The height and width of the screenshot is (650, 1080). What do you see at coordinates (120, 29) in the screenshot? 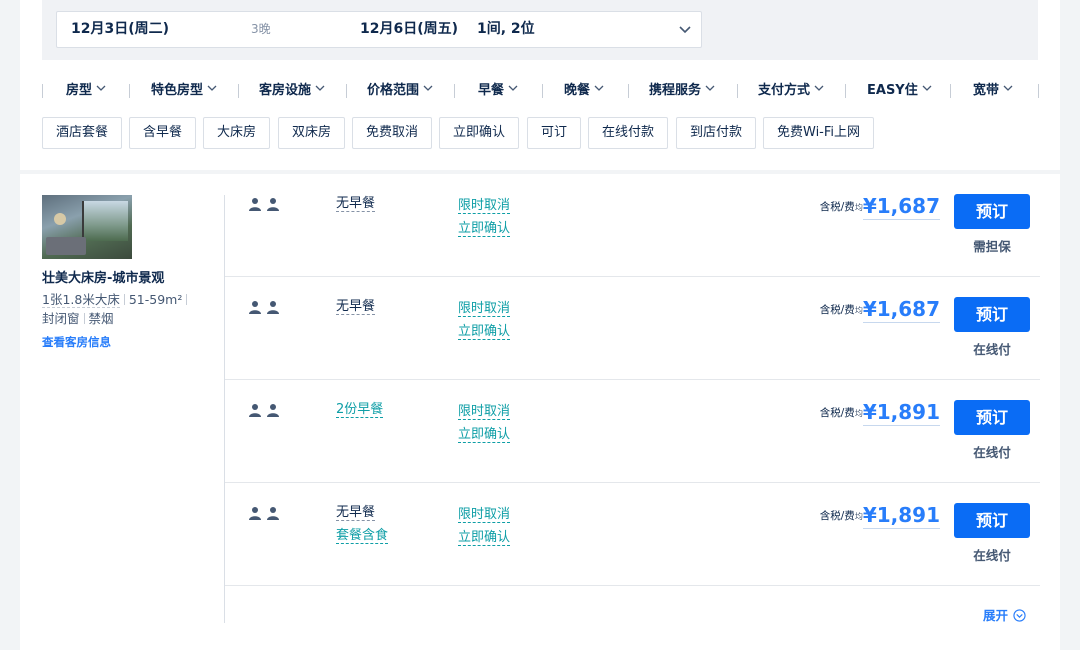
I see `checkin-date: 12月3日(周二)` at bounding box center [120, 29].